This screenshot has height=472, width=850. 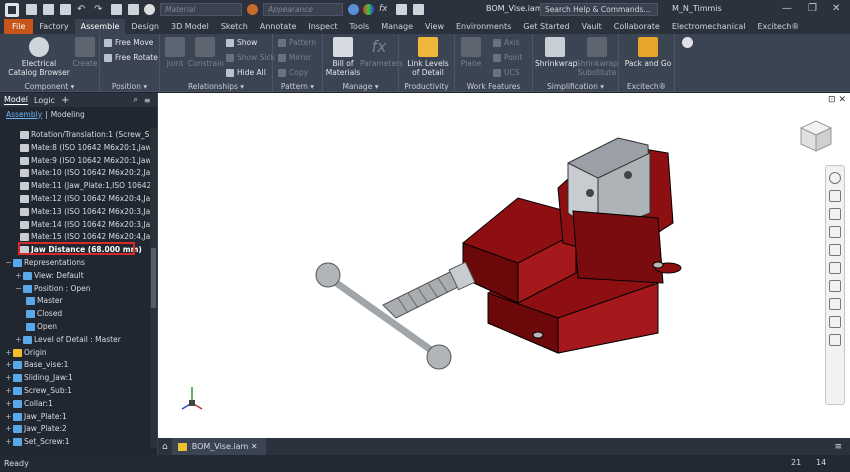 I want to click on tab-factory: Factory, so click(x=53, y=26).